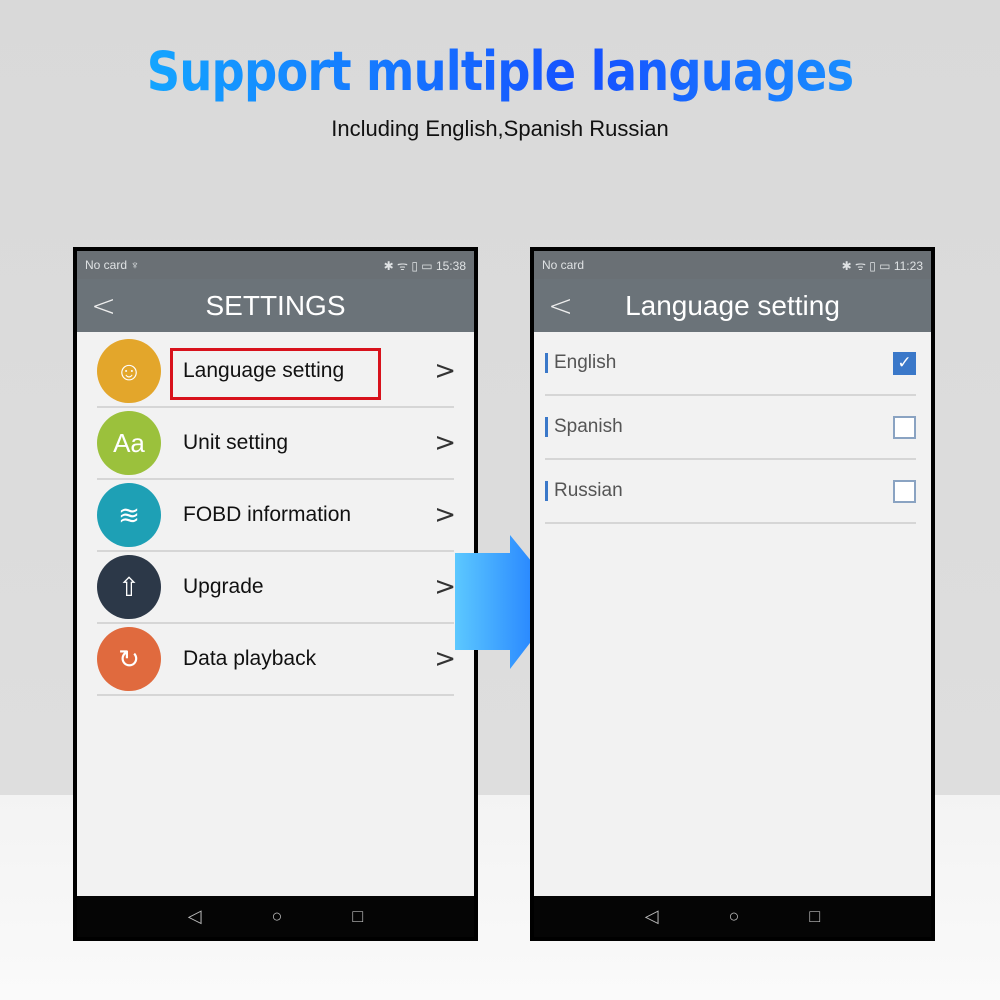 The width and height of the screenshot is (1000, 1000). What do you see at coordinates (129, 659) in the screenshot?
I see `chart-refresh-icon: ↻` at bounding box center [129, 659].